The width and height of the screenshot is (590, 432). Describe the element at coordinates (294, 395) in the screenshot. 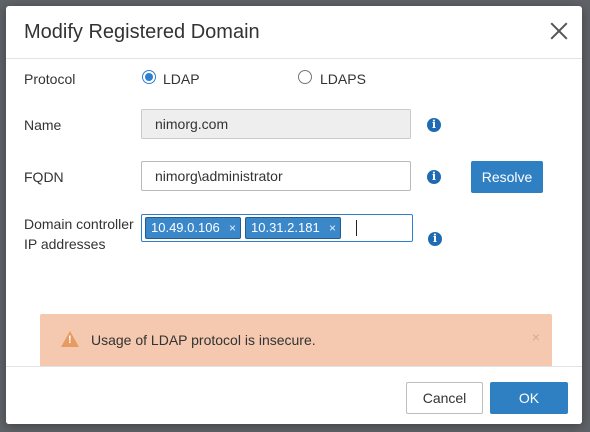

I see `dialog-footer: Cancel OK` at that location.